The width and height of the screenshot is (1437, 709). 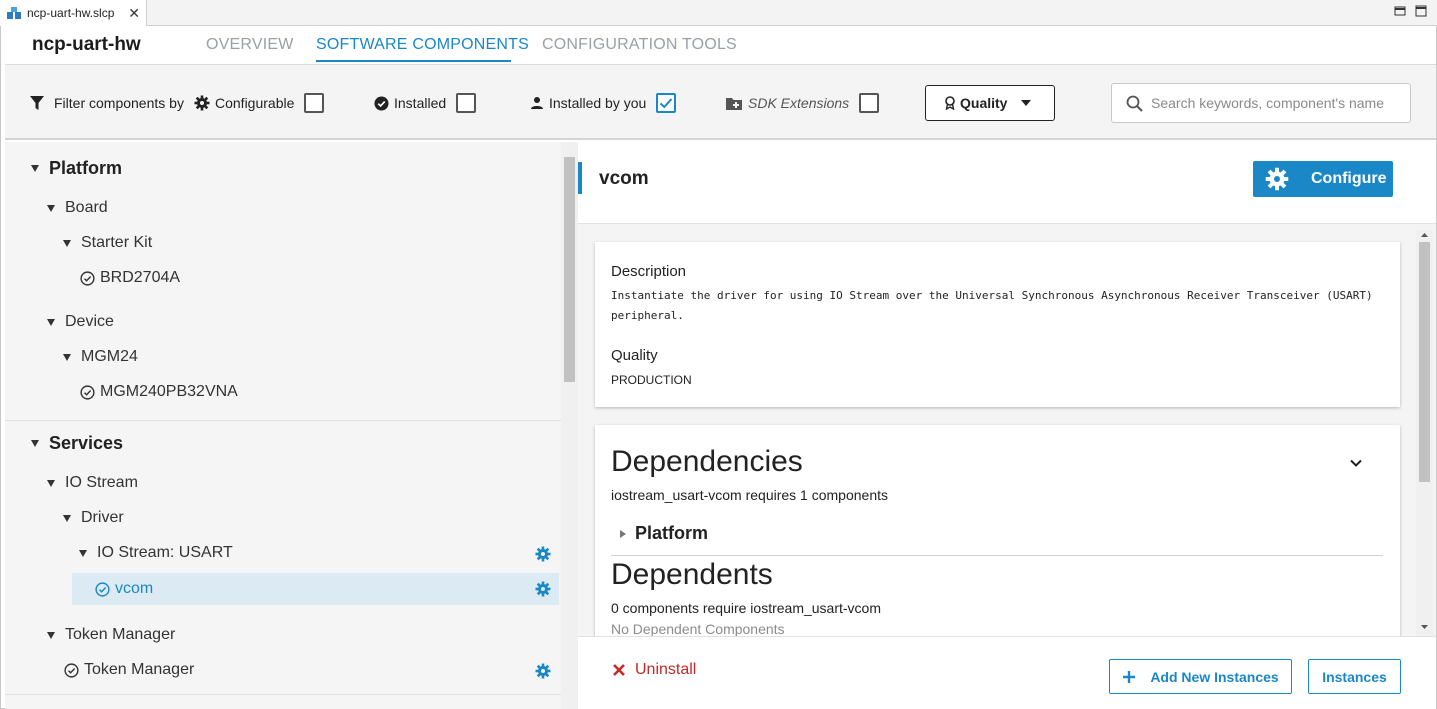 What do you see at coordinates (634, 355) in the screenshot?
I see `quality-heading: Quality` at bounding box center [634, 355].